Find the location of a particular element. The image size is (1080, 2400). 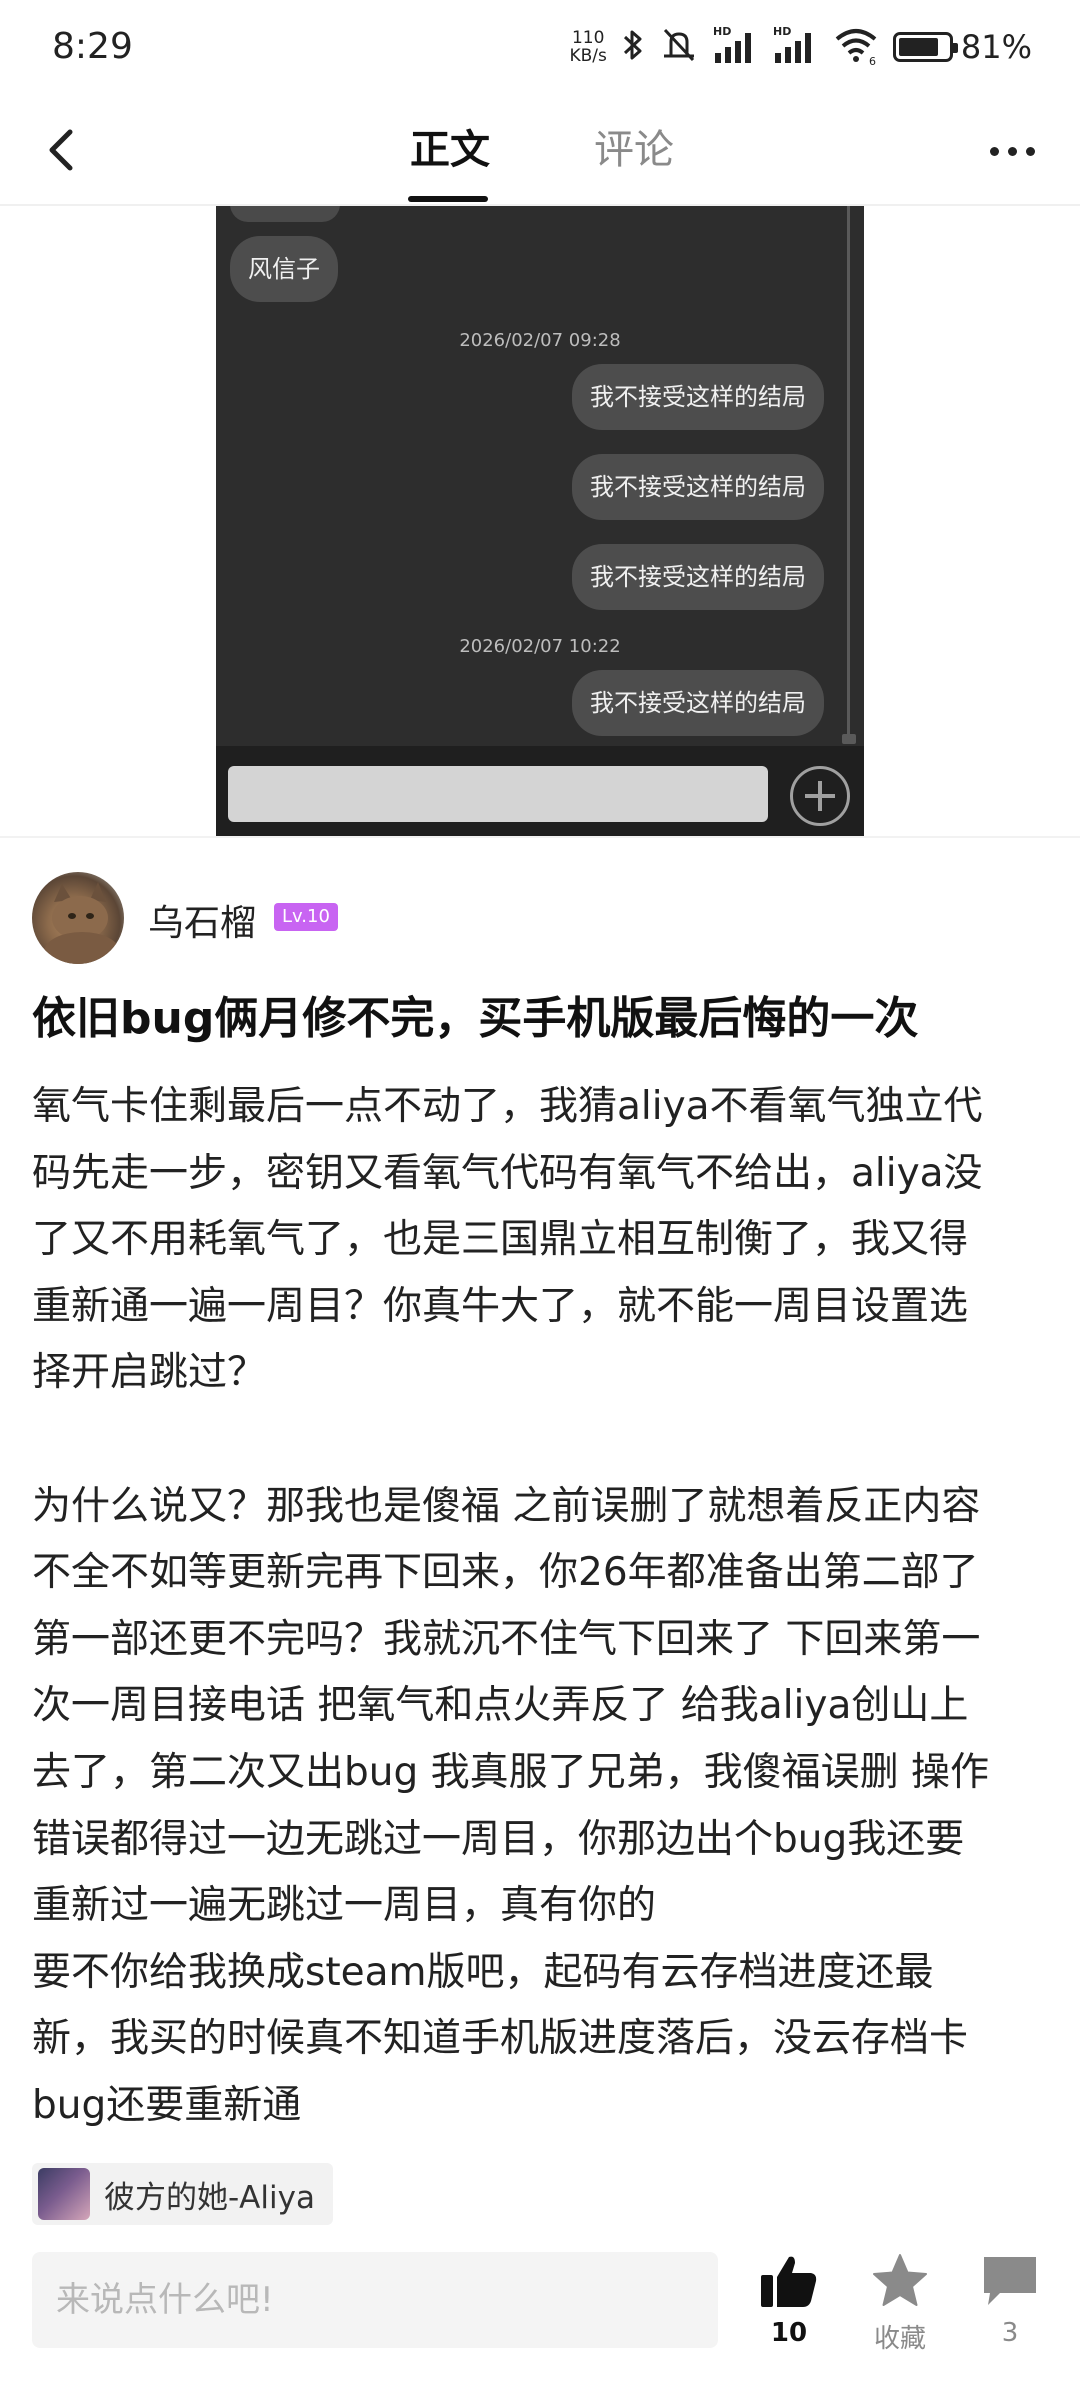

post-body-line: 错误都得过一边无跳过一周目，你那边出个bug我还要 is located at coordinates (498, 1839).